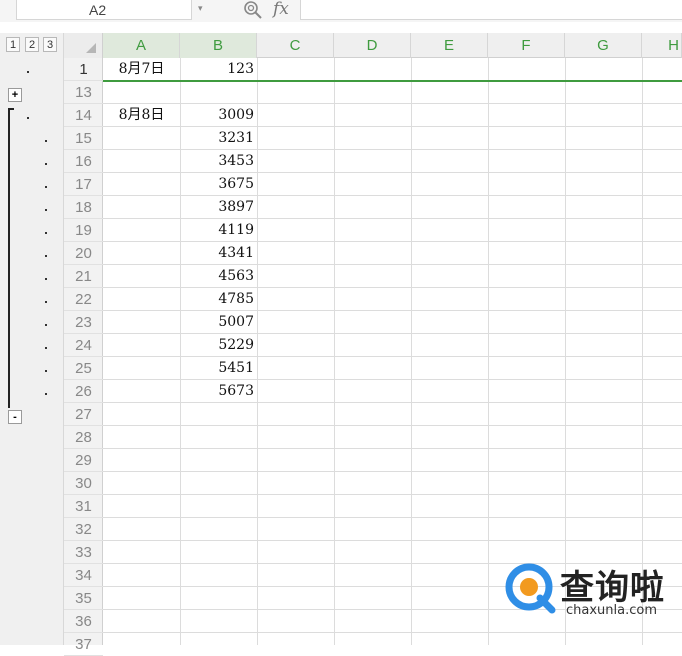 This screenshot has height=656, width=682. What do you see at coordinates (218, 45) in the screenshot?
I see `column-header-b: B` at bounding box center [218, 45].